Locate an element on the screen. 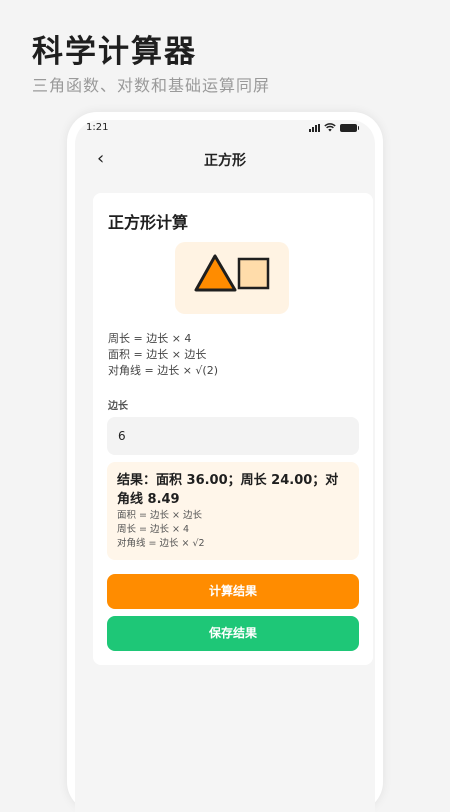  status-time: 1:21 is located at coordinates (97, 127).